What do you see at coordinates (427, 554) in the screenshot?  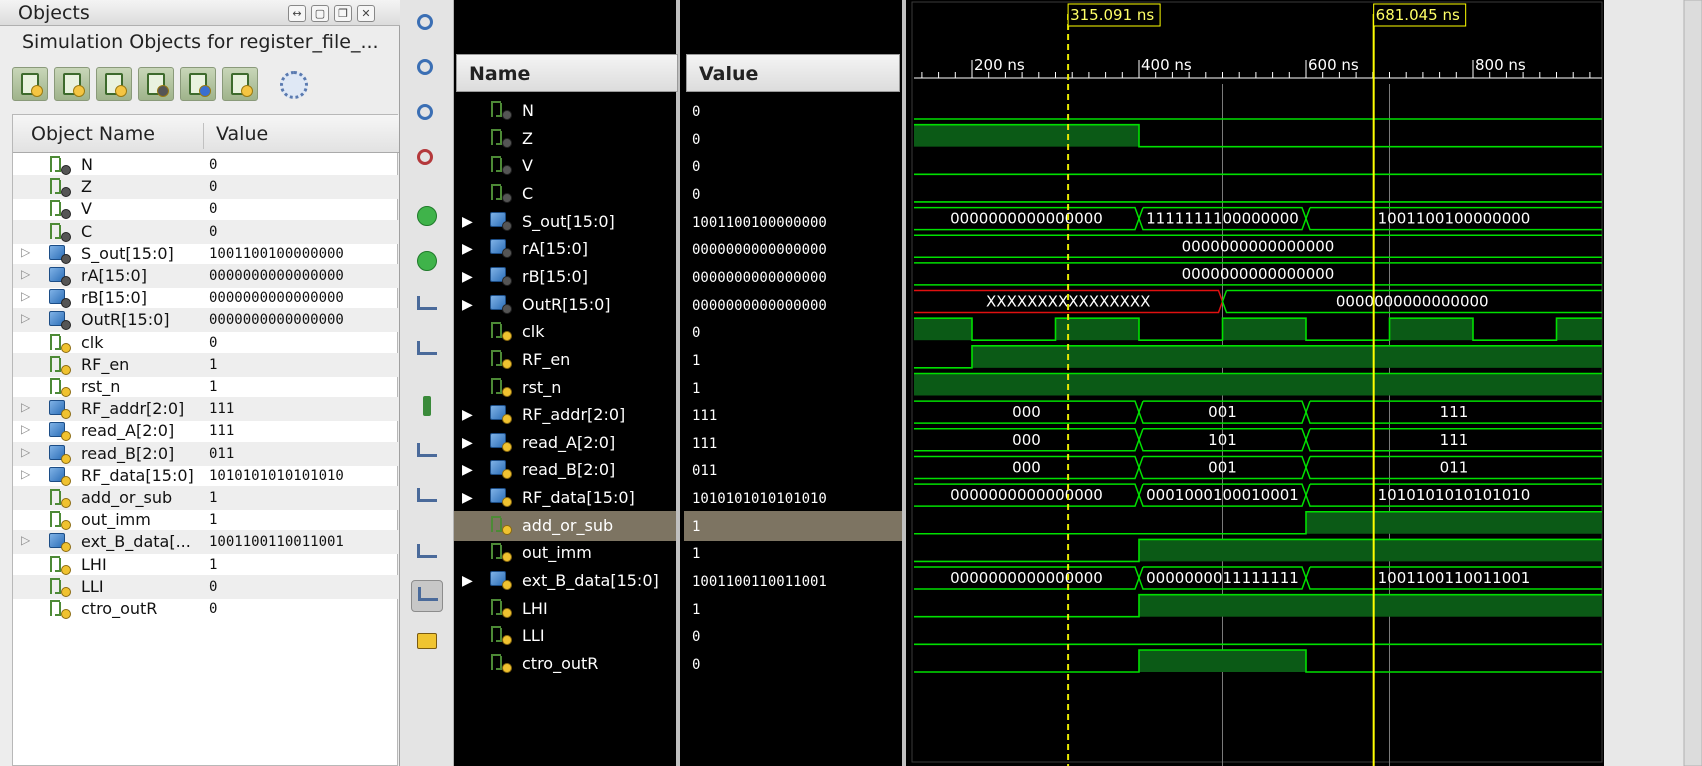 I see `swap-cursors-button` at bounding box center [427, 554].